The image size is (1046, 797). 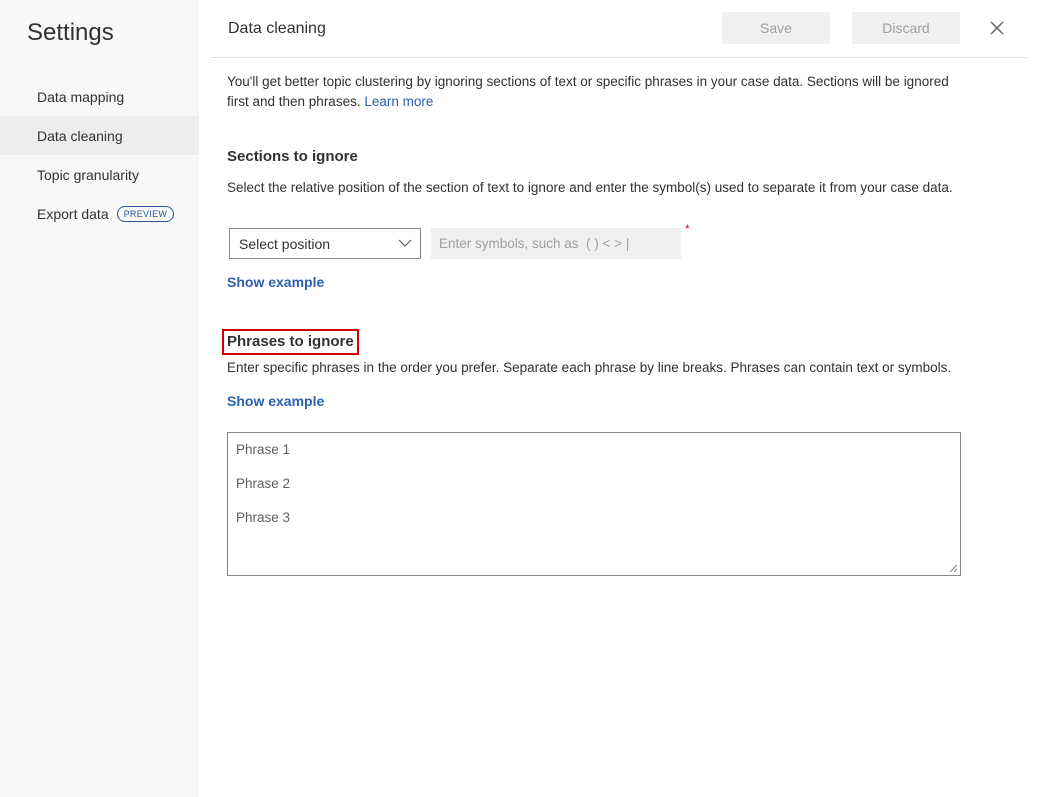 What do you see at coordinates (73, 213) in the screenshot?
I see `sidebar-item-label: Export data` at bounding box center [73, 213].